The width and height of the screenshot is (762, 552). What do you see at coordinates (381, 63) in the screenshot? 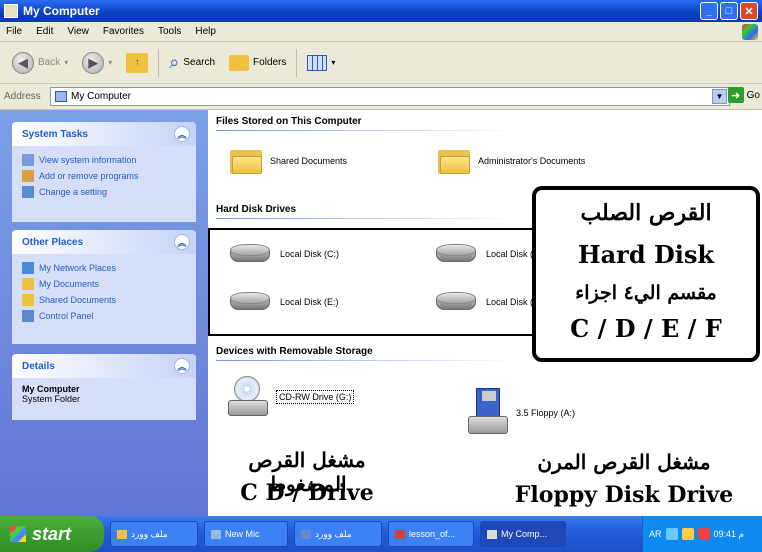
I see `toolbar: ◀ Back ▾ ▶ ▾ ↑ ⌕ Search Folders ▾` at bounding box center [381, 63].